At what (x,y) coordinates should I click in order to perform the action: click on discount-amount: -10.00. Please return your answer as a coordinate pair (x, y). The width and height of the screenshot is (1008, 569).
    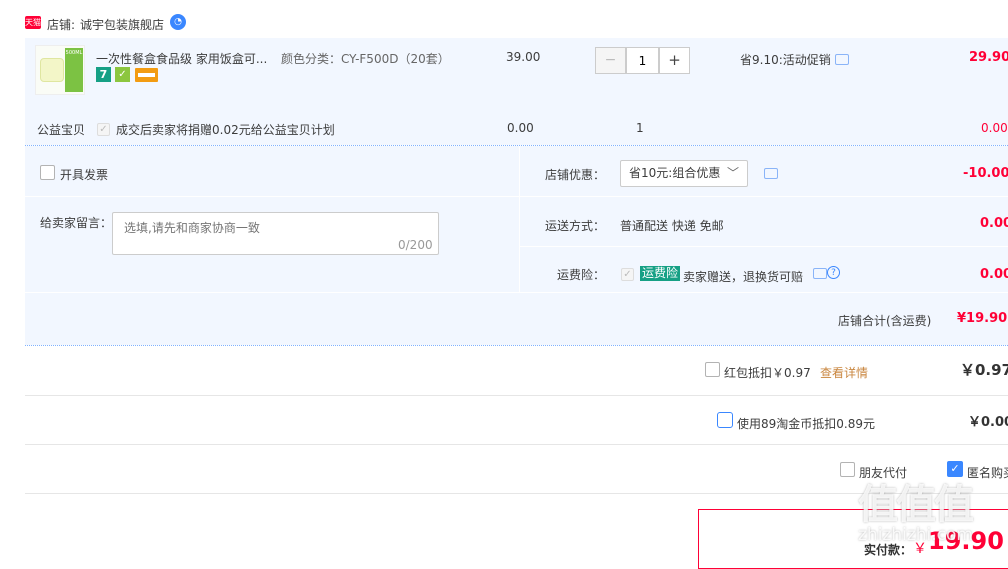
    Looking at the image, I should click on (985, 173).